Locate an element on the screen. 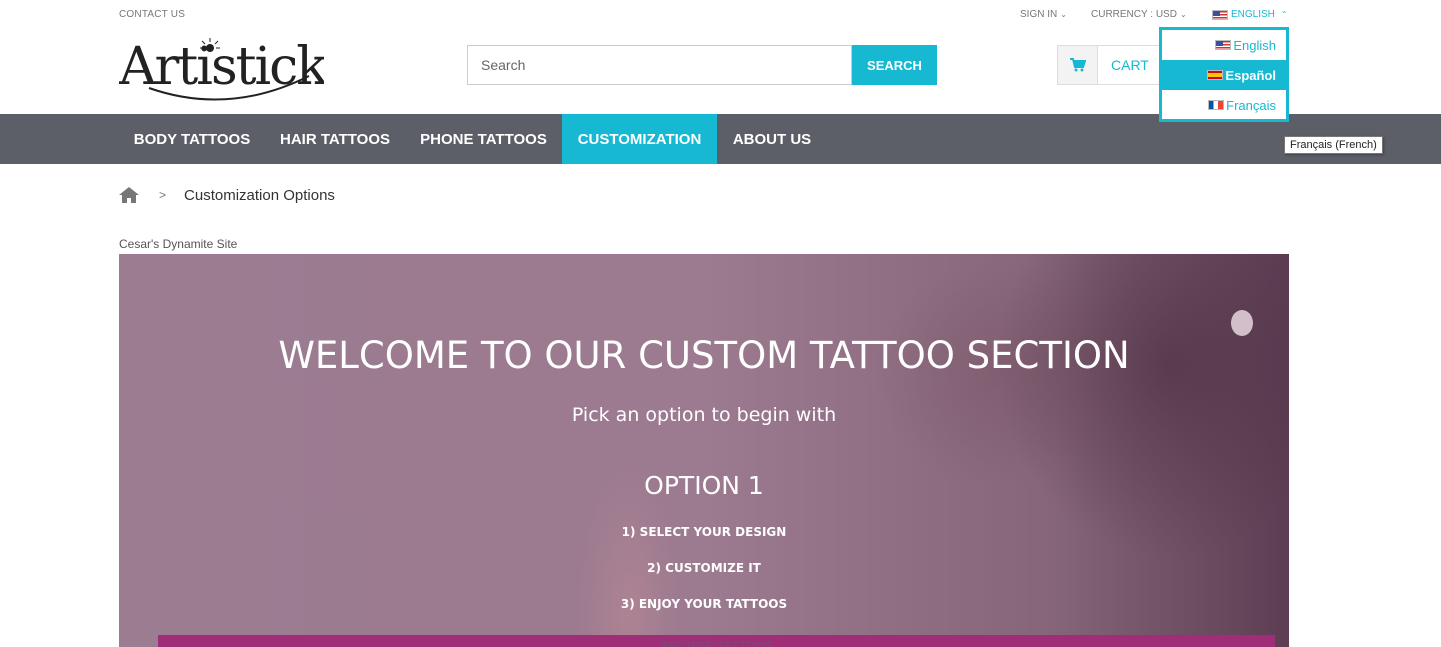 Image resolution: width=1441 pixels, height=647 pixels. cart-icon is located at coordinates (1078, 65).